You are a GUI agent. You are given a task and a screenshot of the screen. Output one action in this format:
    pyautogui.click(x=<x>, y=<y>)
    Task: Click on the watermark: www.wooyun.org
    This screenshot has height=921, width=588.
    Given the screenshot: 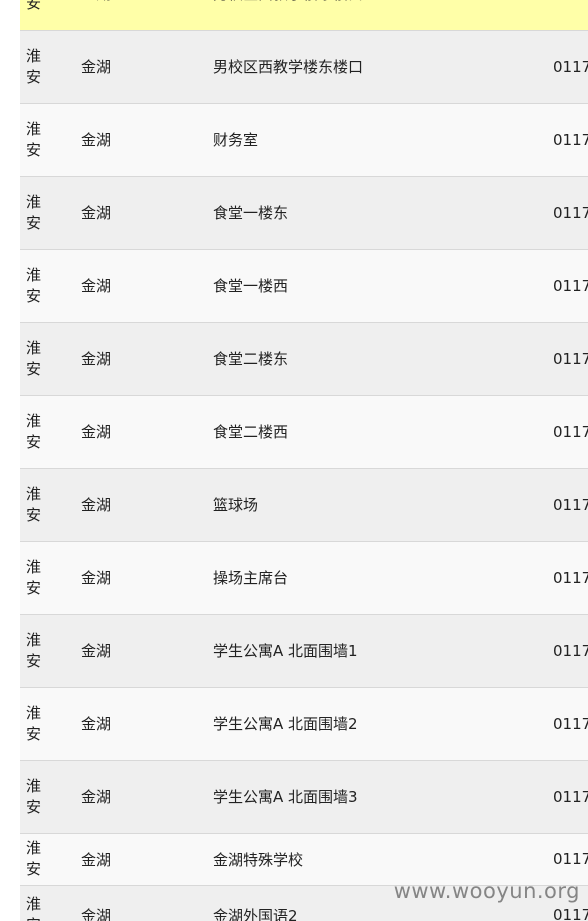 What is the action you would take?
    pyautogui.click(x=486, y=891)
    